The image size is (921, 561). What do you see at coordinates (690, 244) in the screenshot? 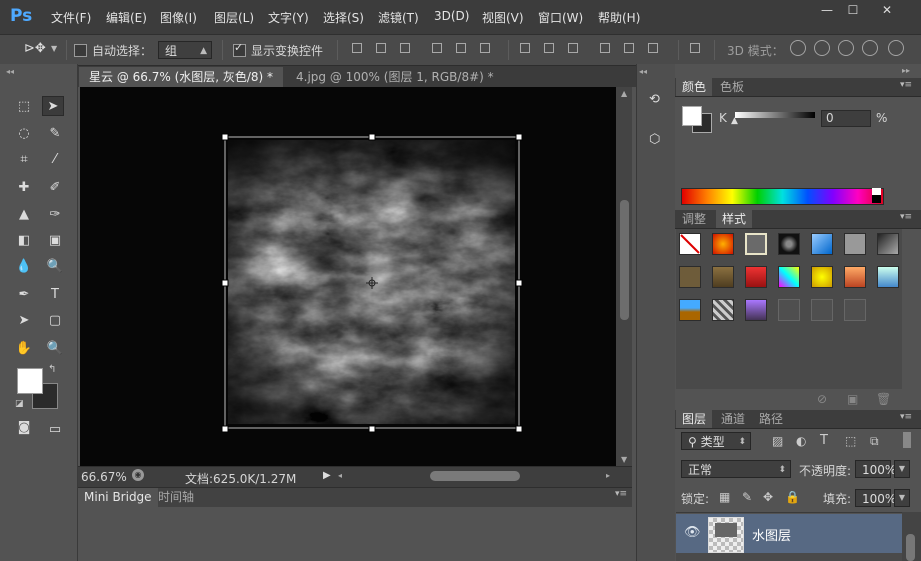
I see `style-none-swatch` at bounding box center [690, 244].